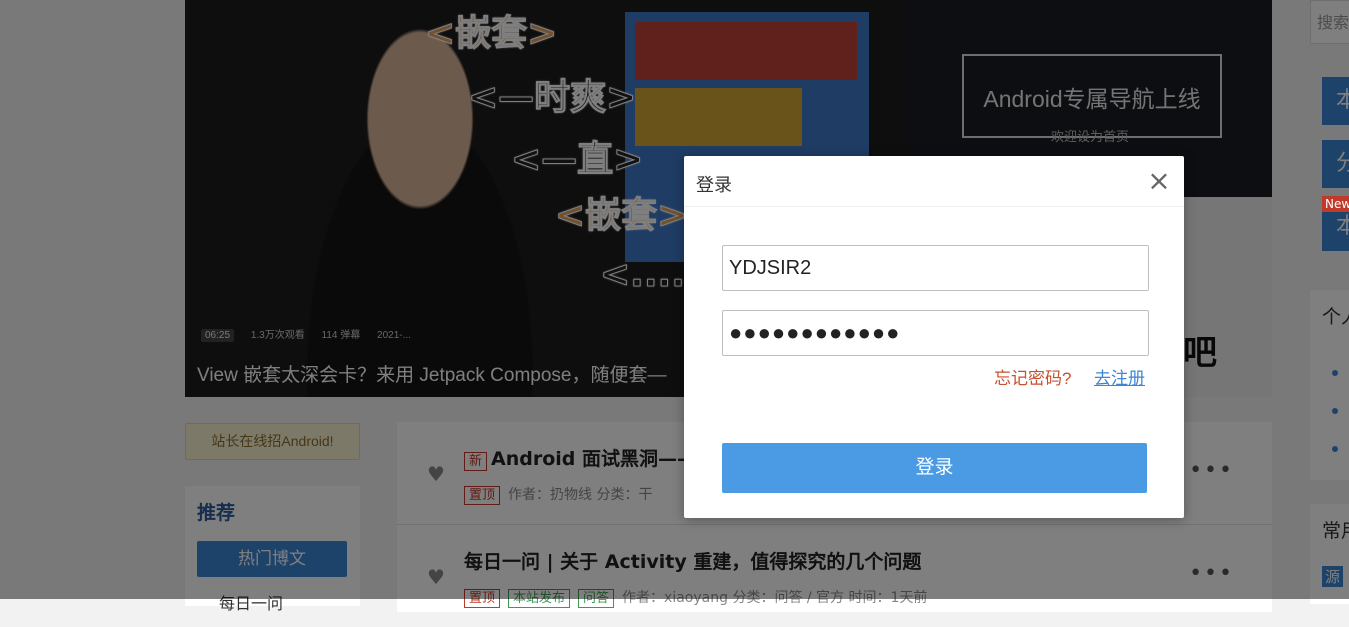 The height and width of the screenshot is (627, 1349). I want to click on dialog-title: 登录, so click(714, 185).